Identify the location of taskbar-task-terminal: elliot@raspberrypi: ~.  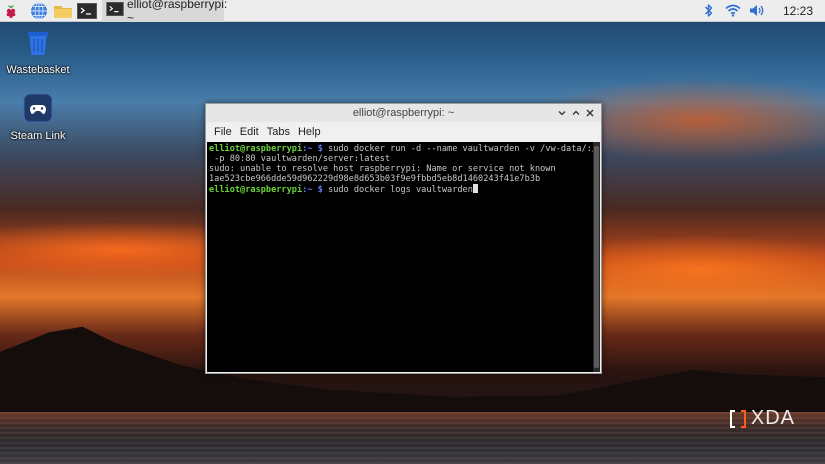
(165, 12).